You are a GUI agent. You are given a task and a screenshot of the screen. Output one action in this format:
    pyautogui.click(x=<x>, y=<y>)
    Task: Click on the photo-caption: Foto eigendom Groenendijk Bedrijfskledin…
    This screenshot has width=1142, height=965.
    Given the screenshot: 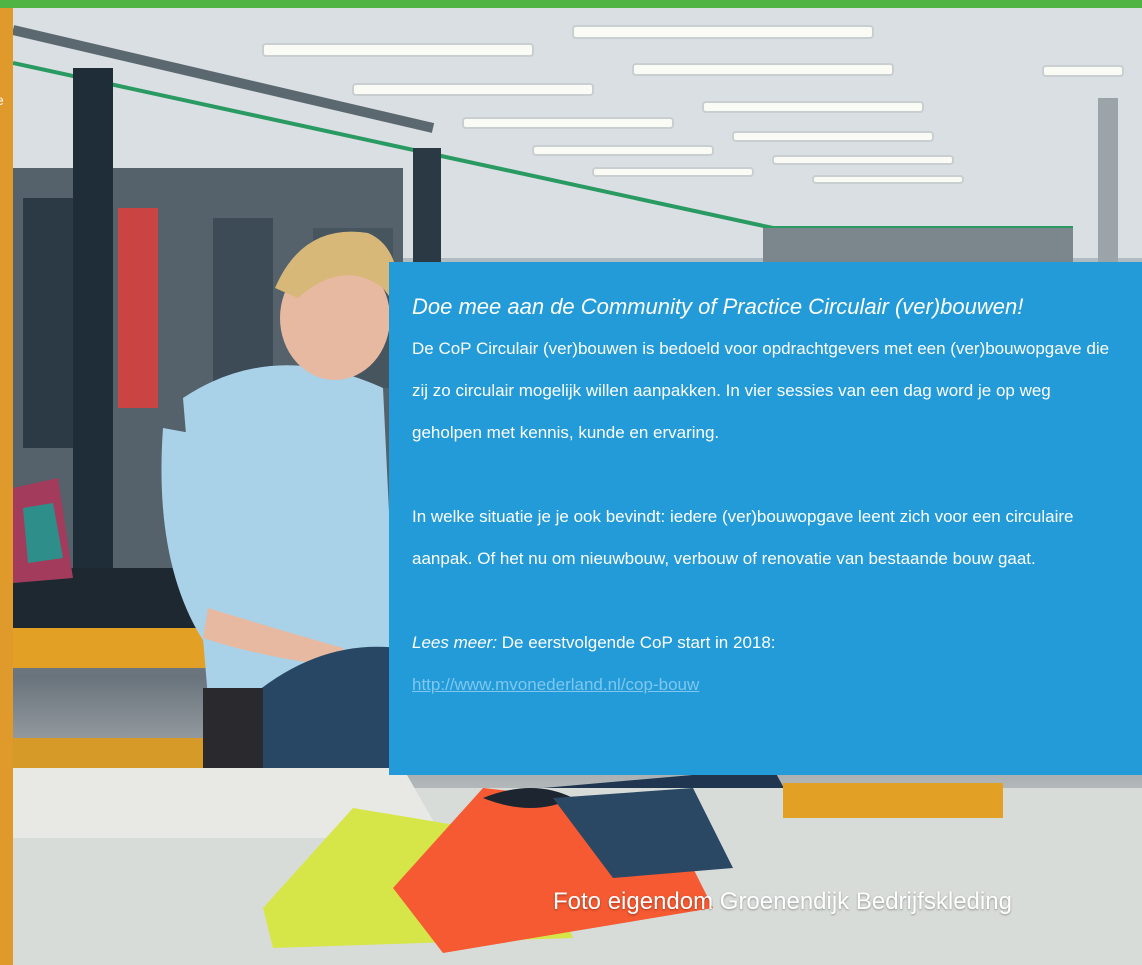 What is the action you would take?
    pyautogui.click(x=782, y=901)
    